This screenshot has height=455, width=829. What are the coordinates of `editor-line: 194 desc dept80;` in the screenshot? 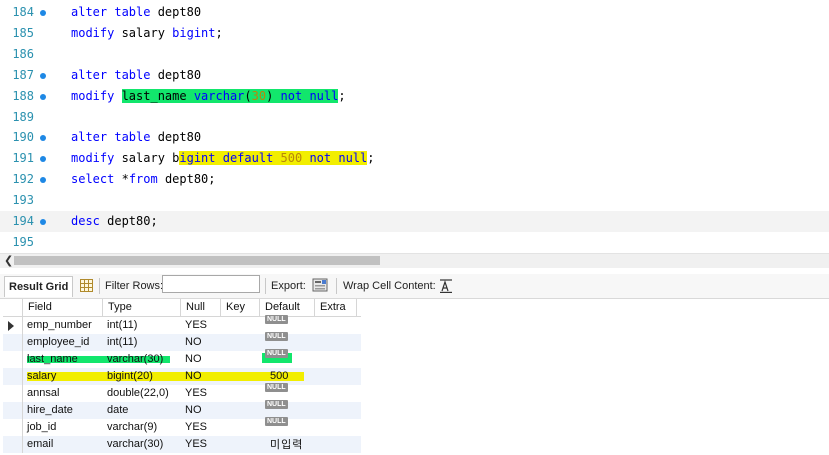 It's located at (414, 221).